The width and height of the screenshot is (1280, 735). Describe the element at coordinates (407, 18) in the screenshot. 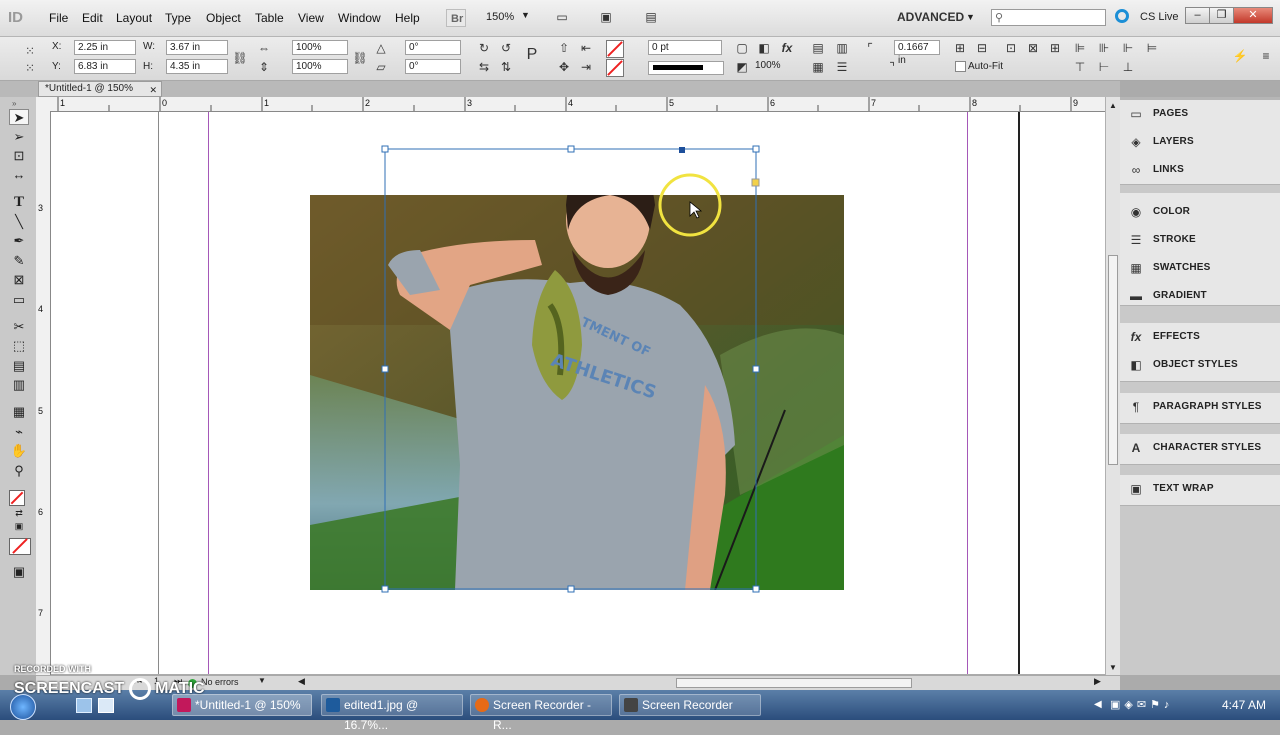

I see `menu-help: Help` at that location.